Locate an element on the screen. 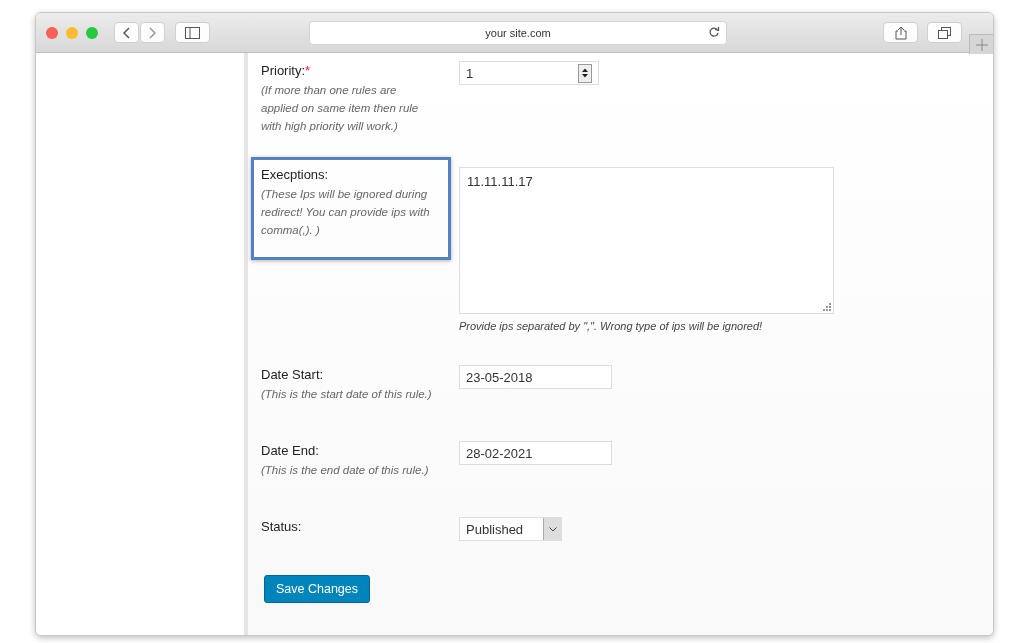  plus-icon is located at coordinates (981, 44).